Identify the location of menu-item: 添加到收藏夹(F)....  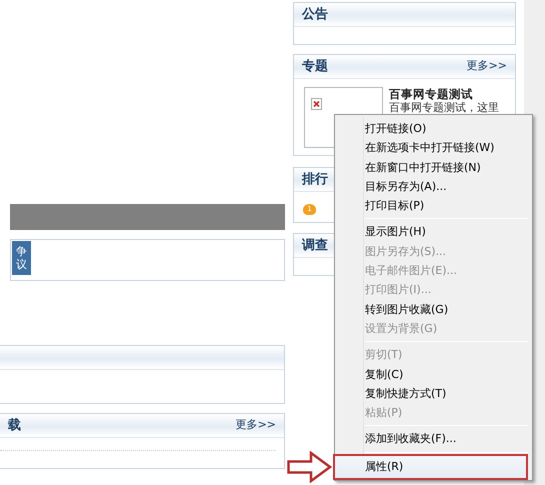
(433, 439).